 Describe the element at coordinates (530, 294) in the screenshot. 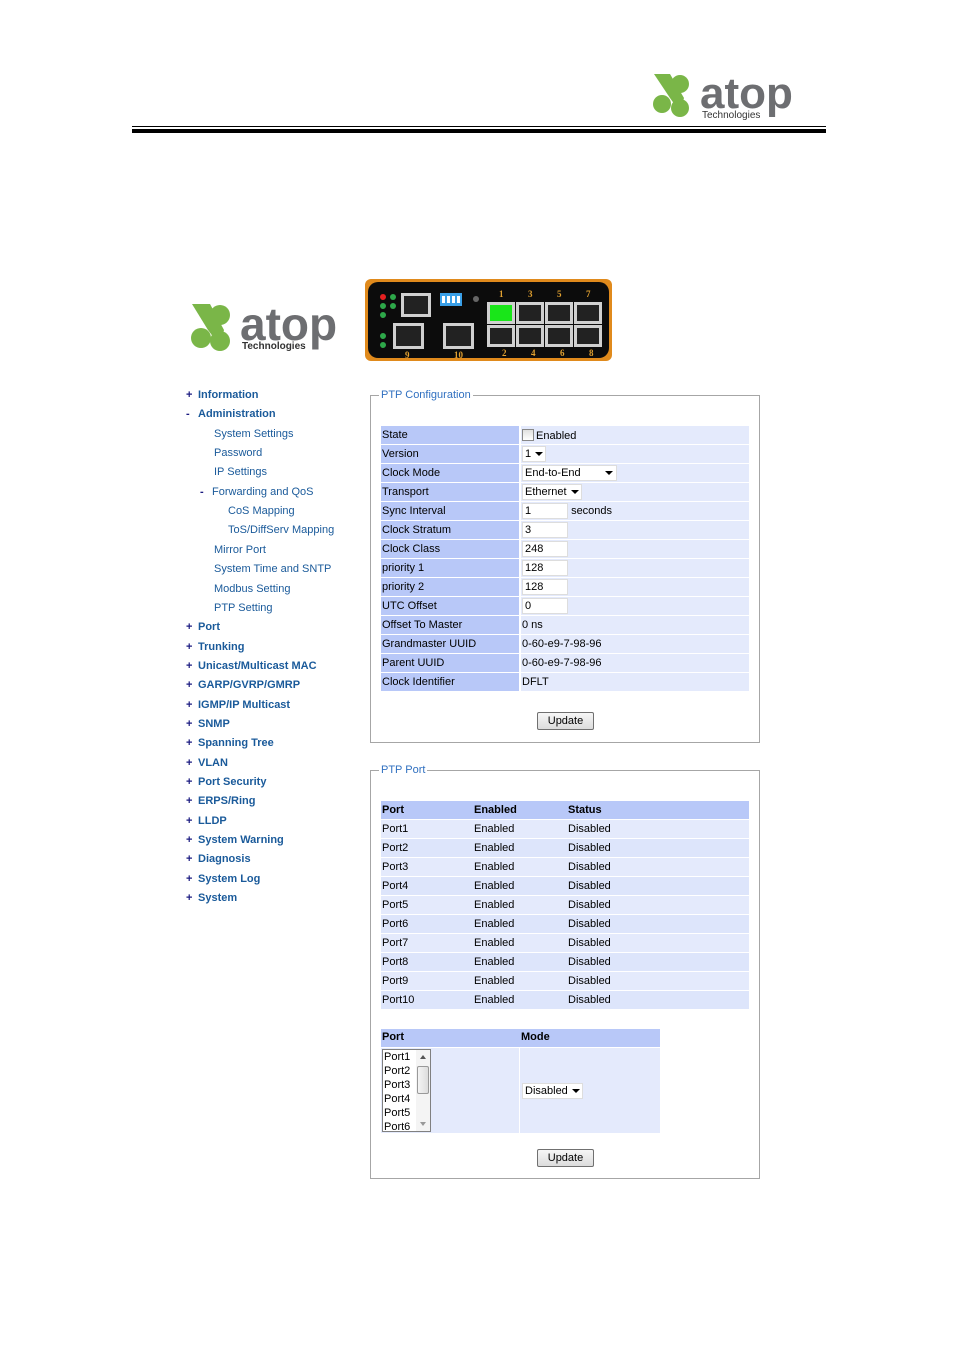

I see `port-label: 3` at that location.